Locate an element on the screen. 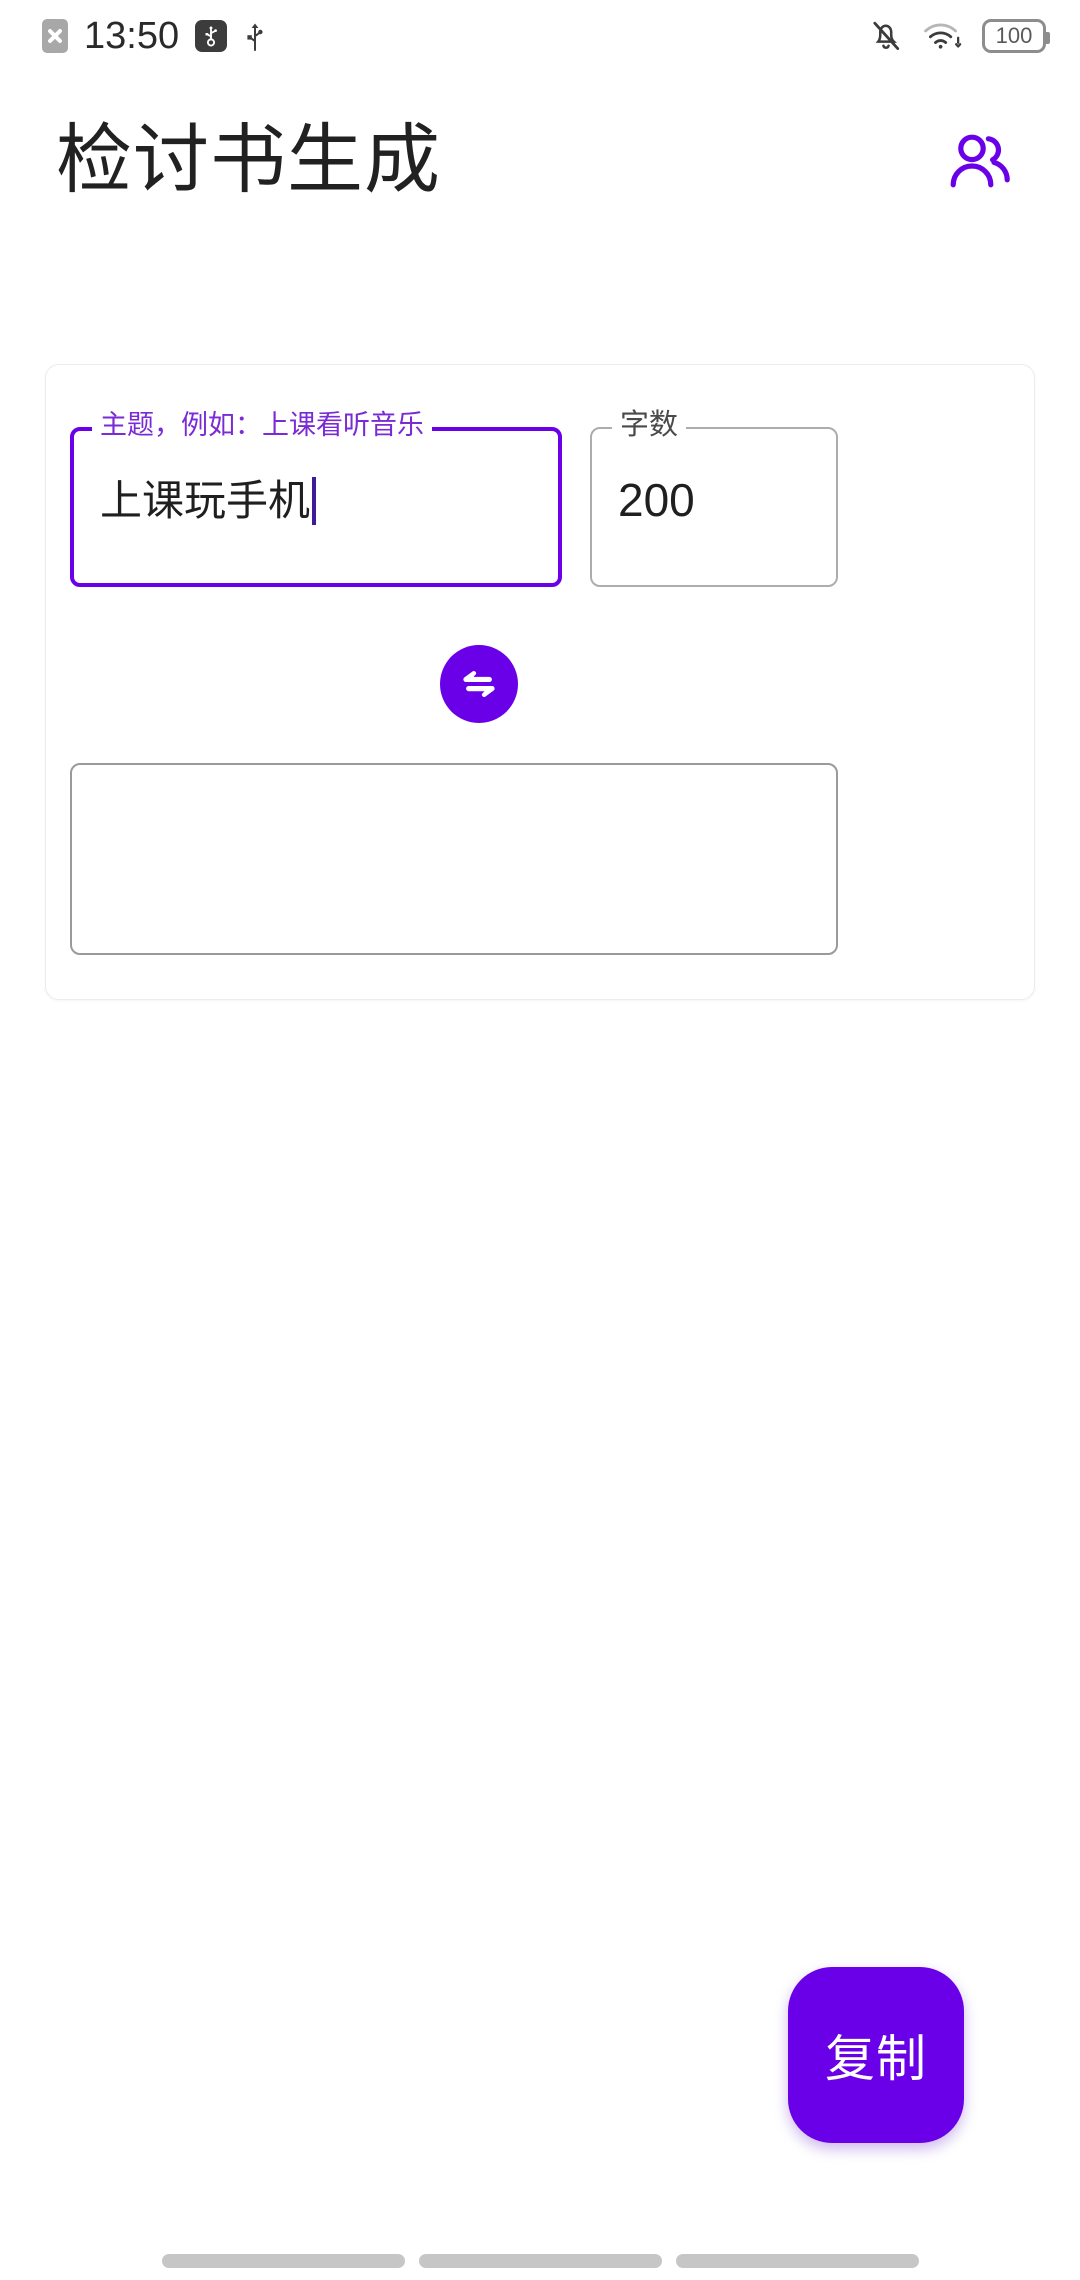  topic-input: 主题，例如：上课看听音乐 上课玩手机 is located at coordinates (316, 499).